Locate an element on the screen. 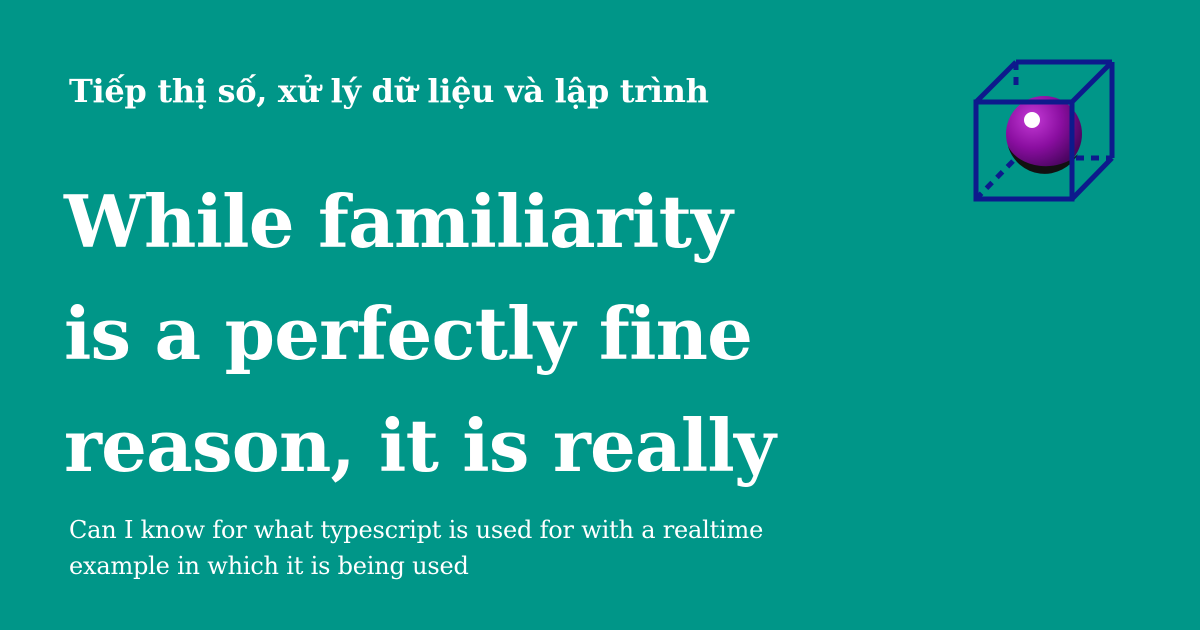 The height and width of the screenshot is (630, 1200). description-line-2: example in which it is being used is located at coordinates (269, 566).